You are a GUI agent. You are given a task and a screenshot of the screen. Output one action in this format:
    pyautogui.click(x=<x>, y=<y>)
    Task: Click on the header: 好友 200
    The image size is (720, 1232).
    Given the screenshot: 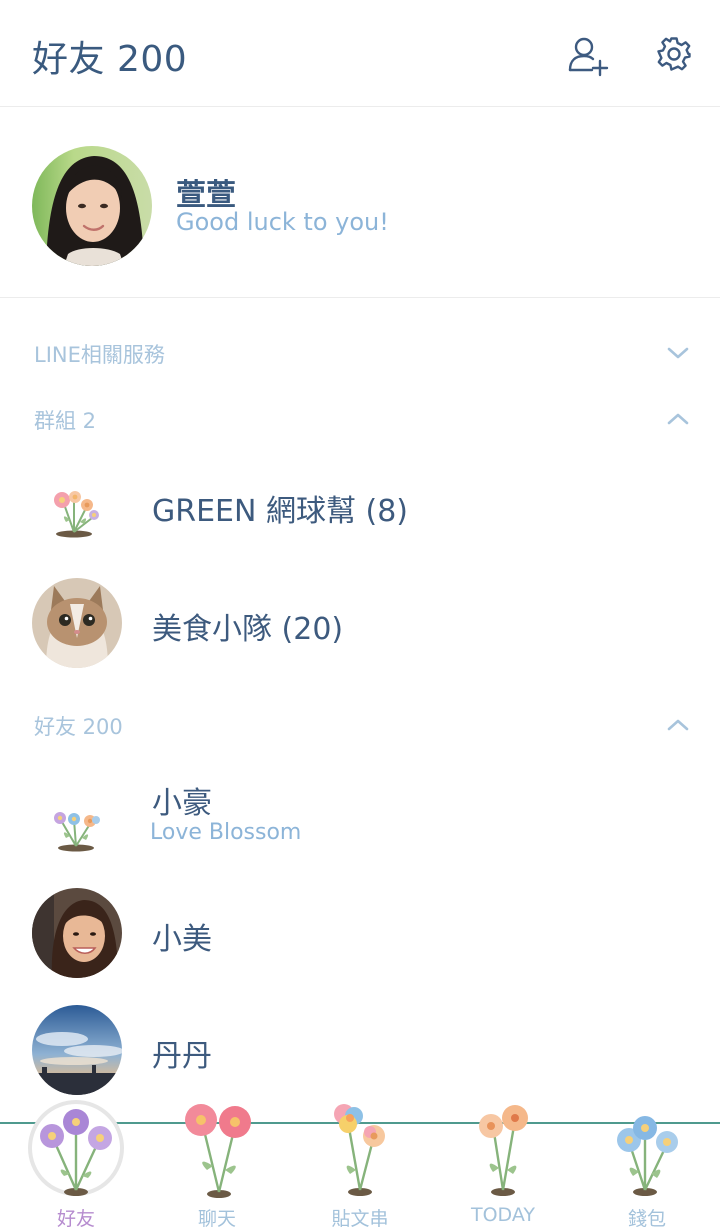 What is the action you would take?
    pyautogui.click(x=360, y=53)
    